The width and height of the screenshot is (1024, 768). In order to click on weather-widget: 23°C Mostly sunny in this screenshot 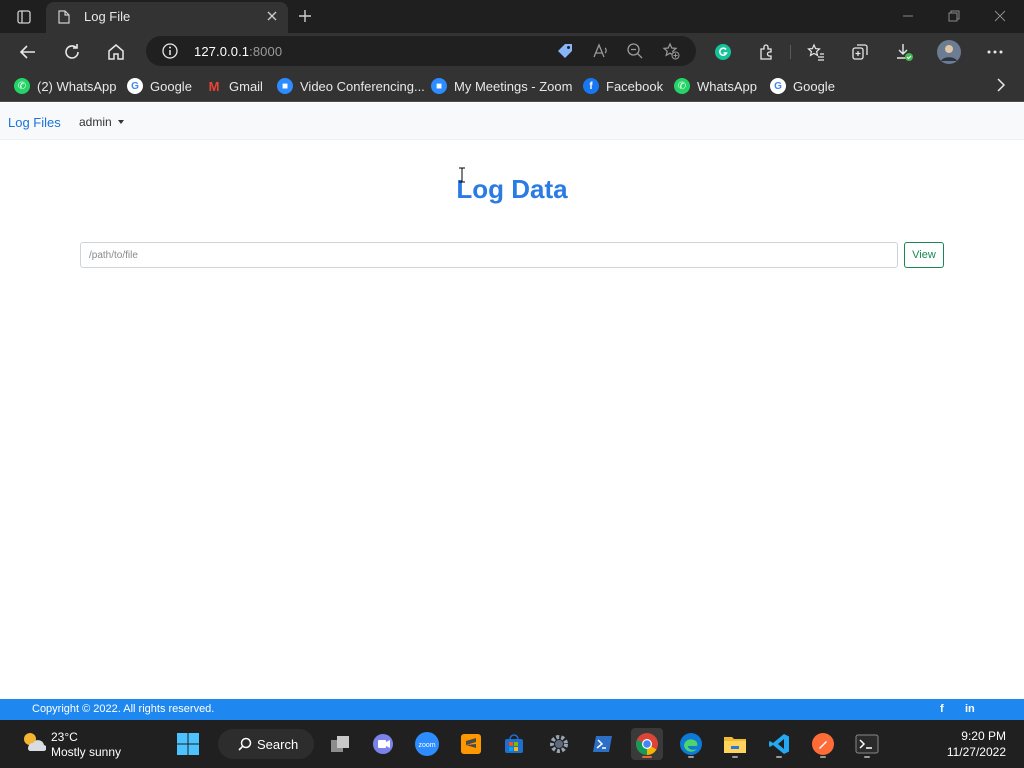, I will do `click(70, 743)`.